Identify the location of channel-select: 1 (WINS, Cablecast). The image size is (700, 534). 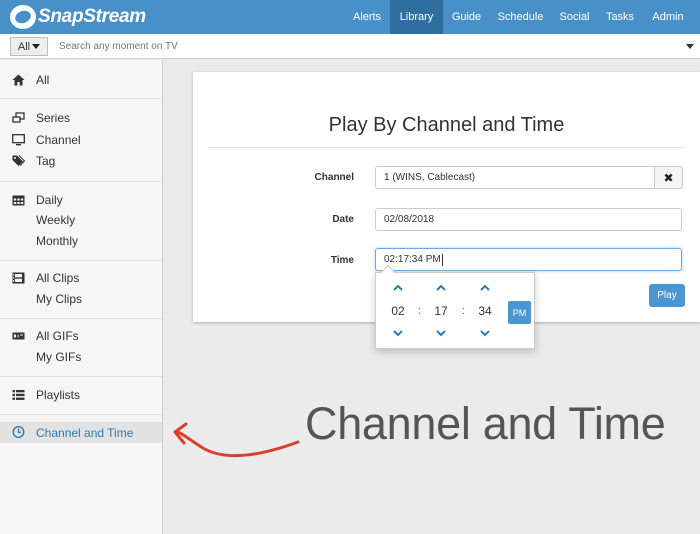
(515, 177).